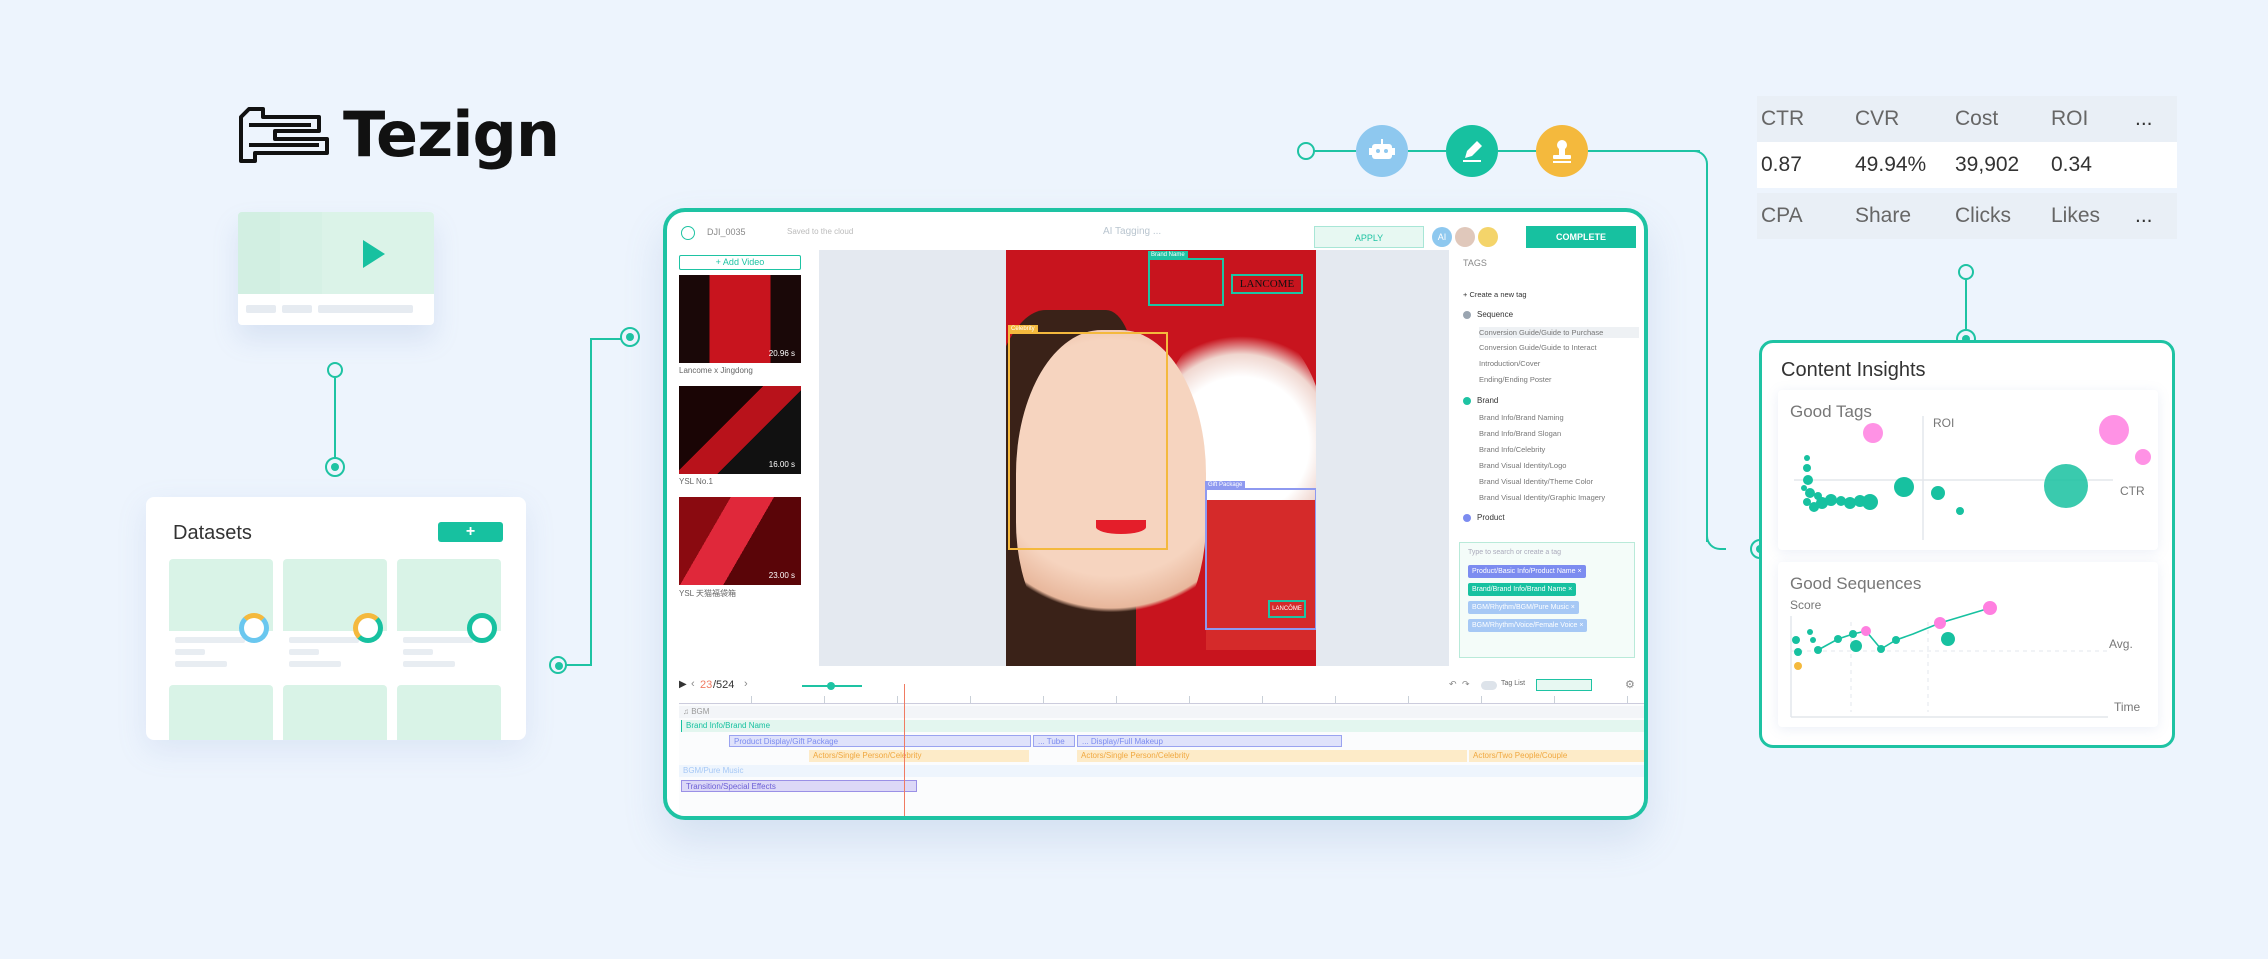 This screenshot has width=2268, height=959. Describe the element at coordinates (1465, 237) in the screenshot. I see `user-avatar` at that location.